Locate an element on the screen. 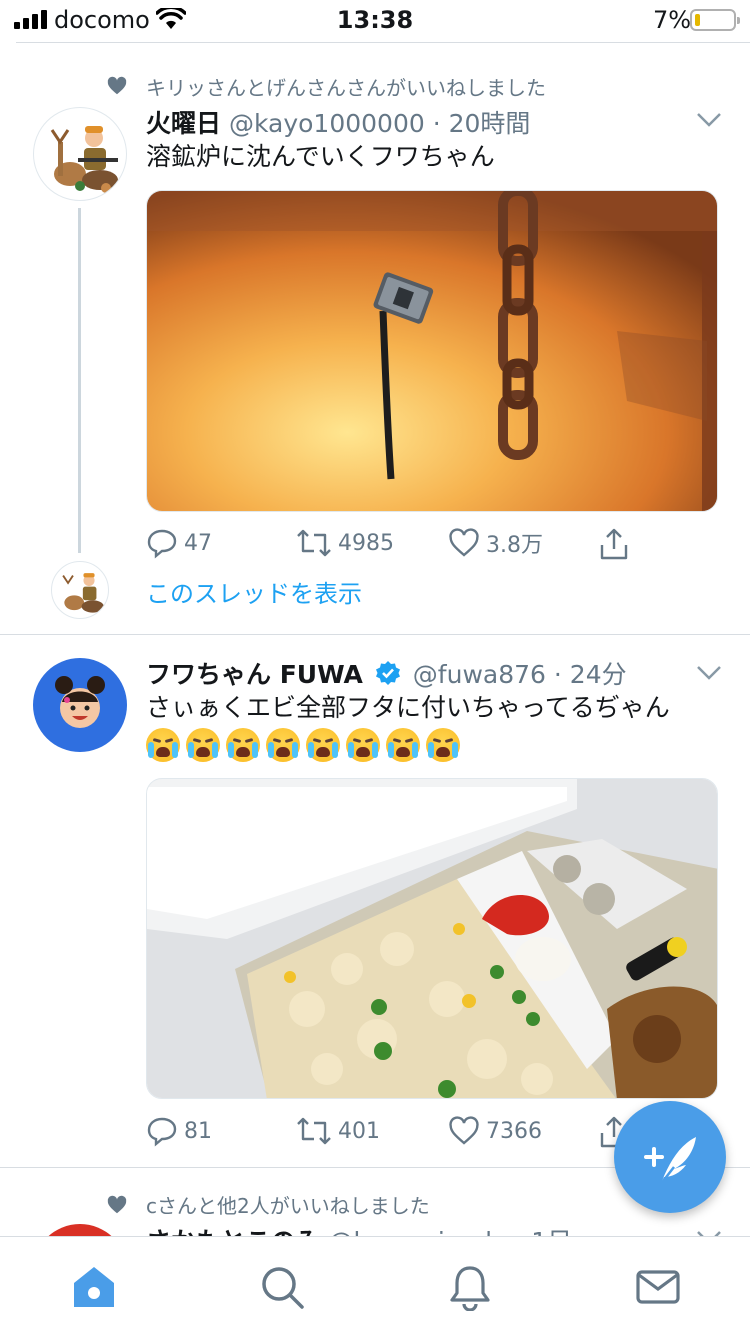 The height and width of the screenshot is (1334, 750). share-icon is located at coordinates (614, 544).